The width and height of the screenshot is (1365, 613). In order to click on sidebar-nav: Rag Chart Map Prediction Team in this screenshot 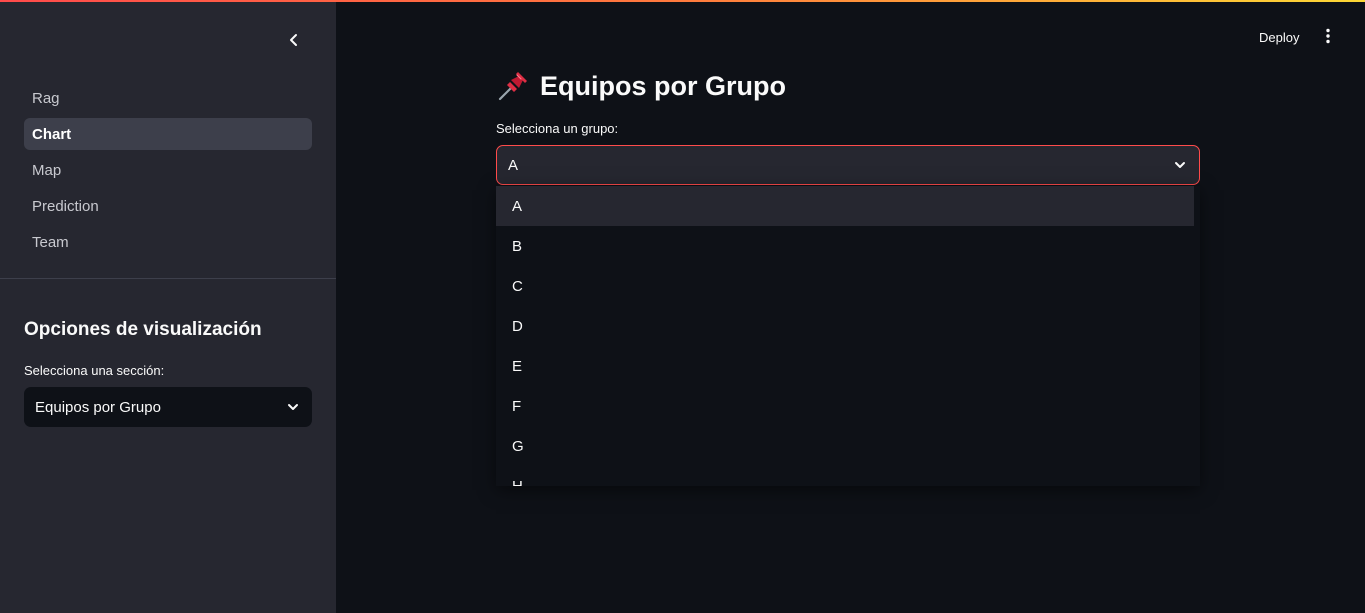, I will do `click(168, 172)`.